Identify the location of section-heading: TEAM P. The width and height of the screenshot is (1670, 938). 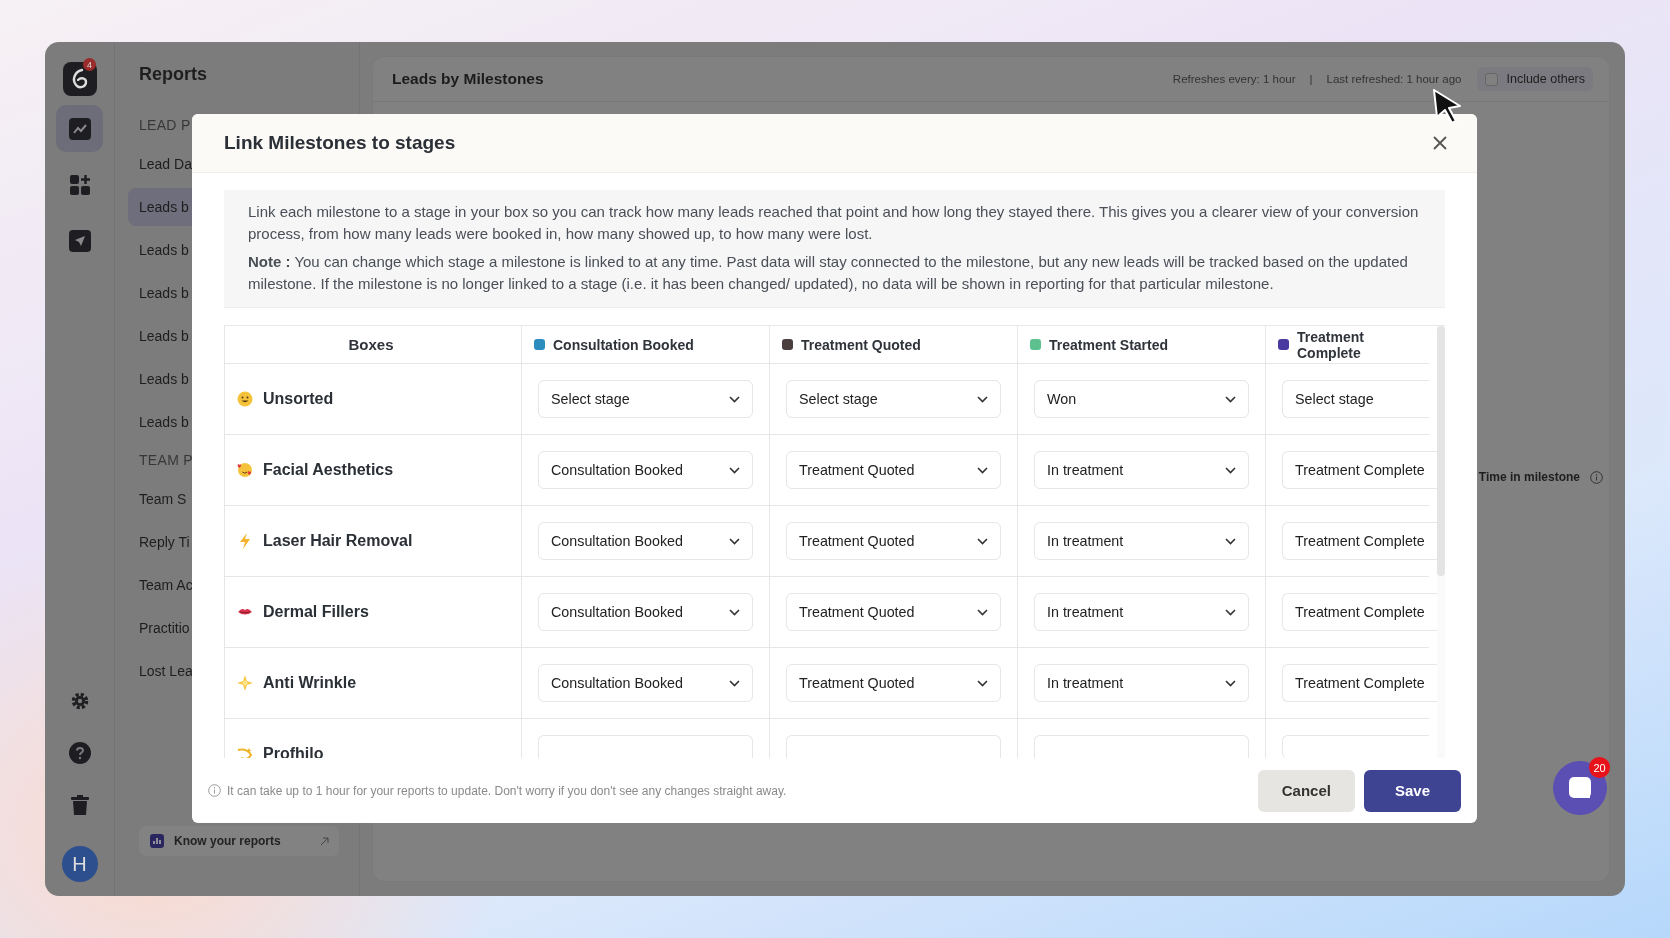
(166, 460).